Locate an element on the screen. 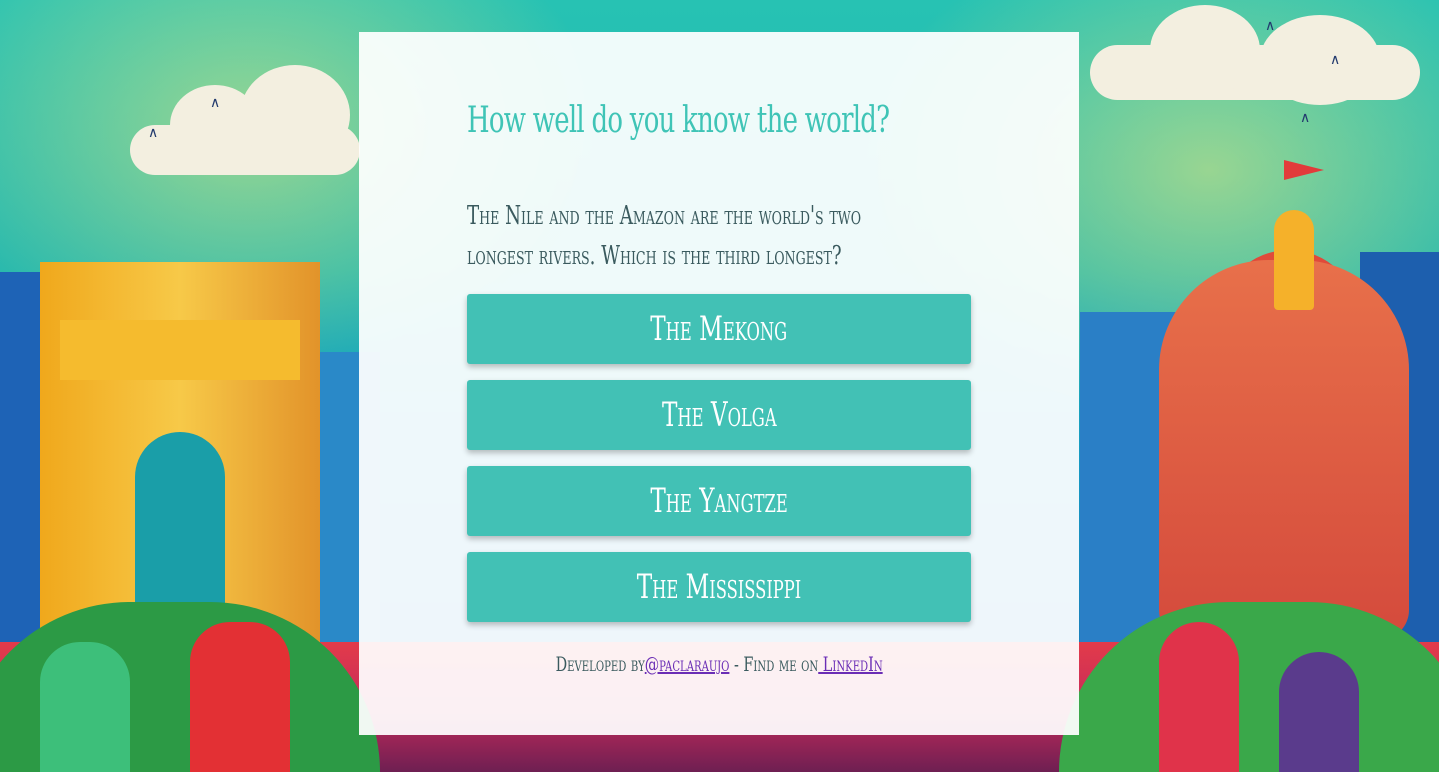 This screenshot has width=1439, height=772. footer-developed-by: Developed by is located at coordinates (600, 664).